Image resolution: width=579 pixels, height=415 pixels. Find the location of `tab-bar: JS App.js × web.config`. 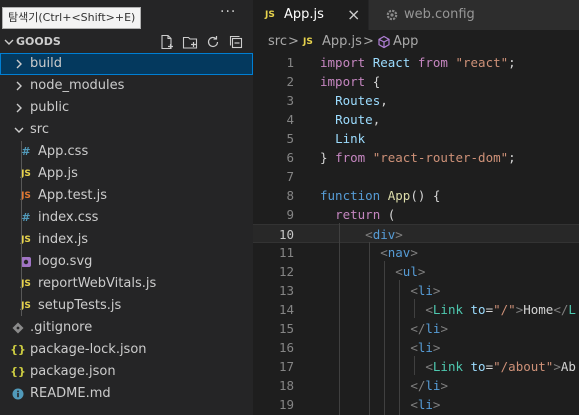

tab-bar: JS App.js × web.config is located at coordinates (416, 15).